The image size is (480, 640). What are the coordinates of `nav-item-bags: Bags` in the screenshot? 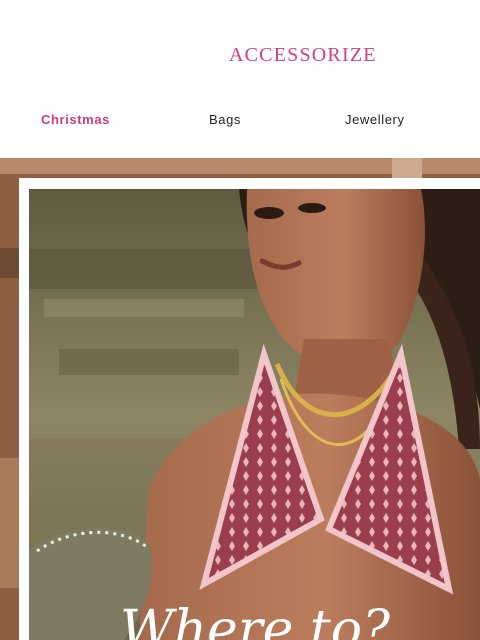 It's located at (225, 119).